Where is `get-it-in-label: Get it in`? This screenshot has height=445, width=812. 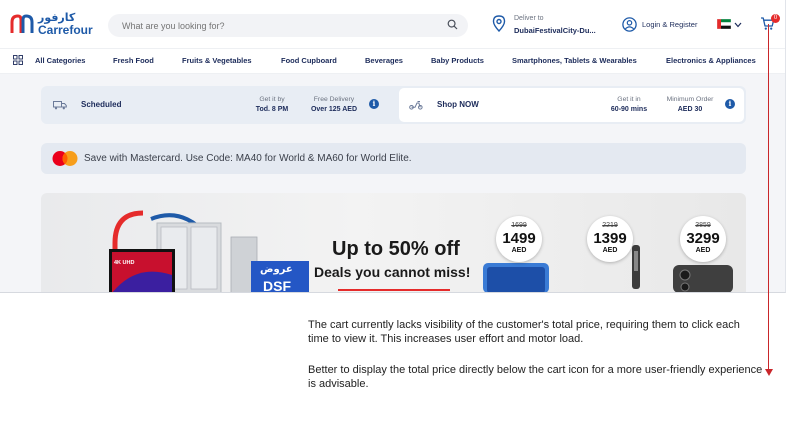
get-it-in-label: Get it in is located at coordinates (629, 99).